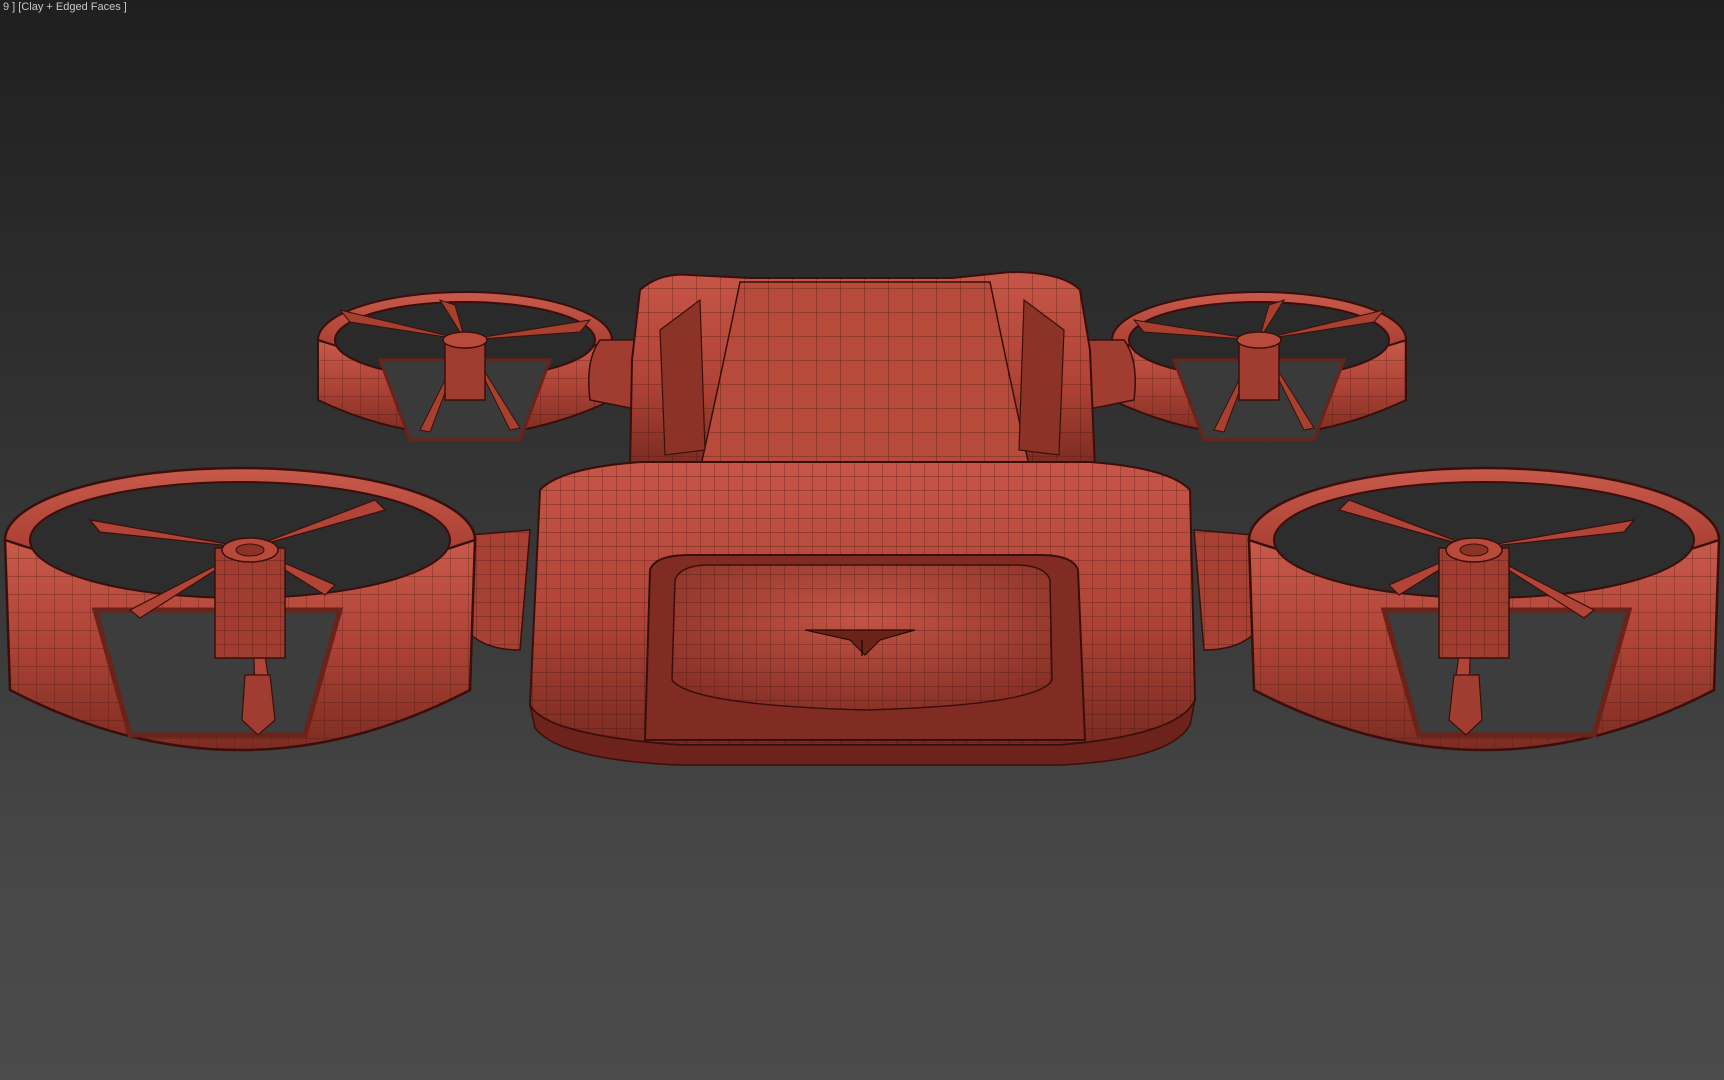  Describe the element at coordinates (1259, 366) in the screenshot. I see `rotor-back-right` at that location.